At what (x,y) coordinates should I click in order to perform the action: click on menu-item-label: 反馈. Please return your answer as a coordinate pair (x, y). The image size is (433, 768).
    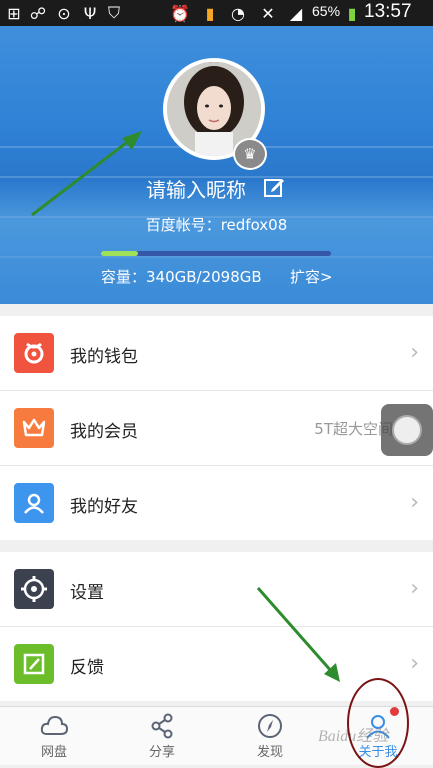
    Looking at the image, I should click on (87, 668).